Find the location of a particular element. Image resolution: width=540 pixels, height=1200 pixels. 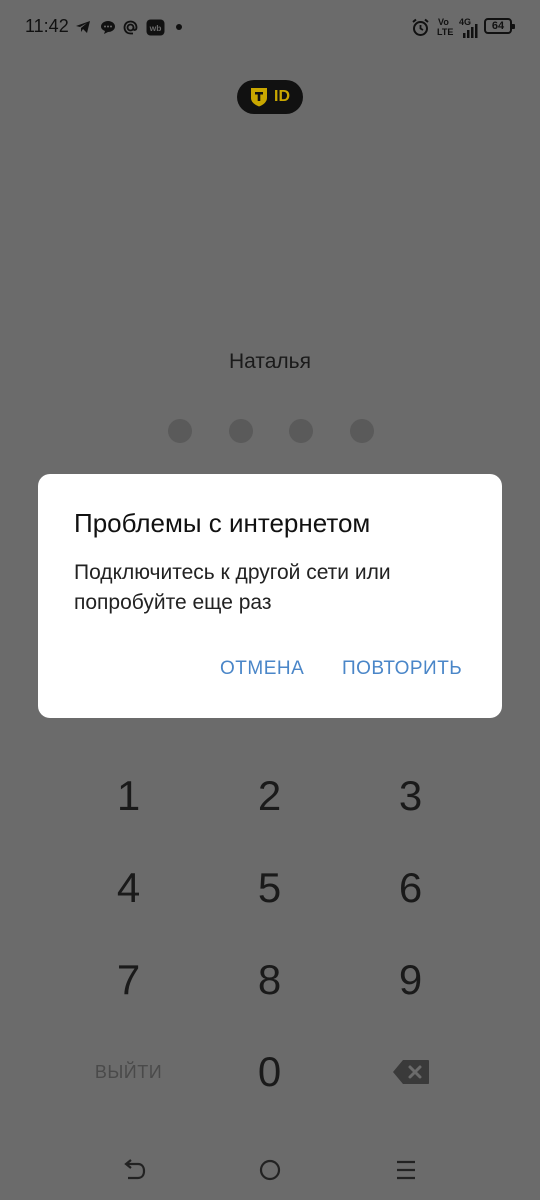

dot-icon is located at coordinates (179, 27).